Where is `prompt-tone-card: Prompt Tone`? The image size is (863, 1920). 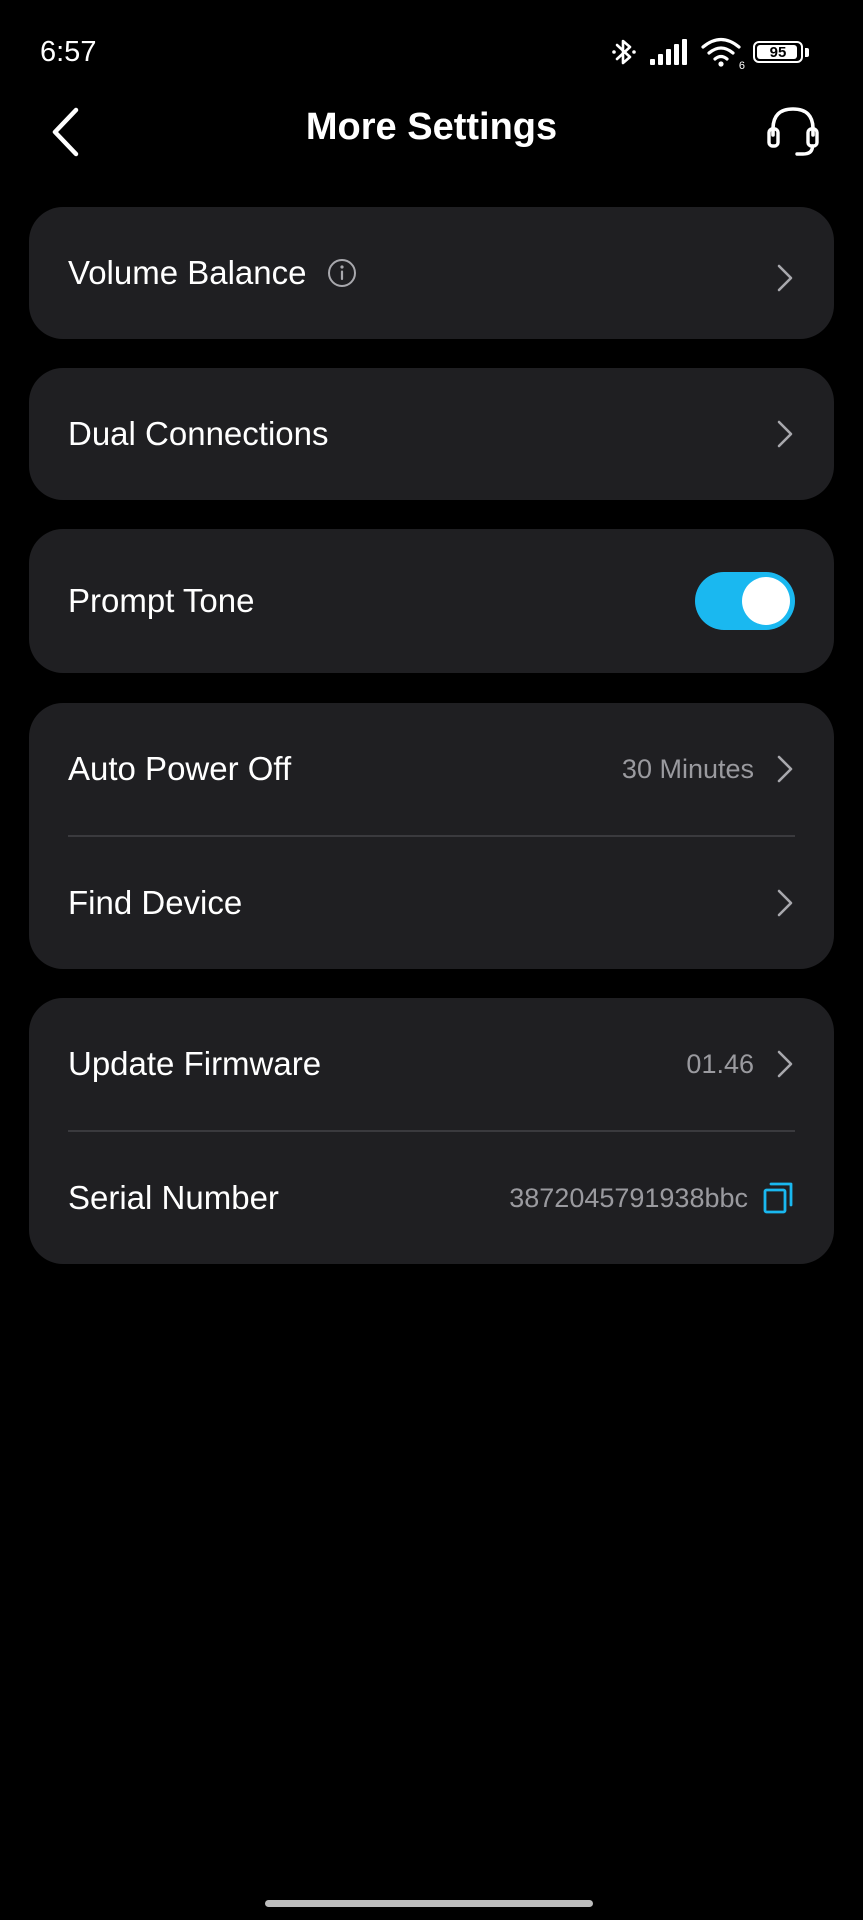 prompt-tone-card: Prompt Tone is located at coordinates (431, 601).